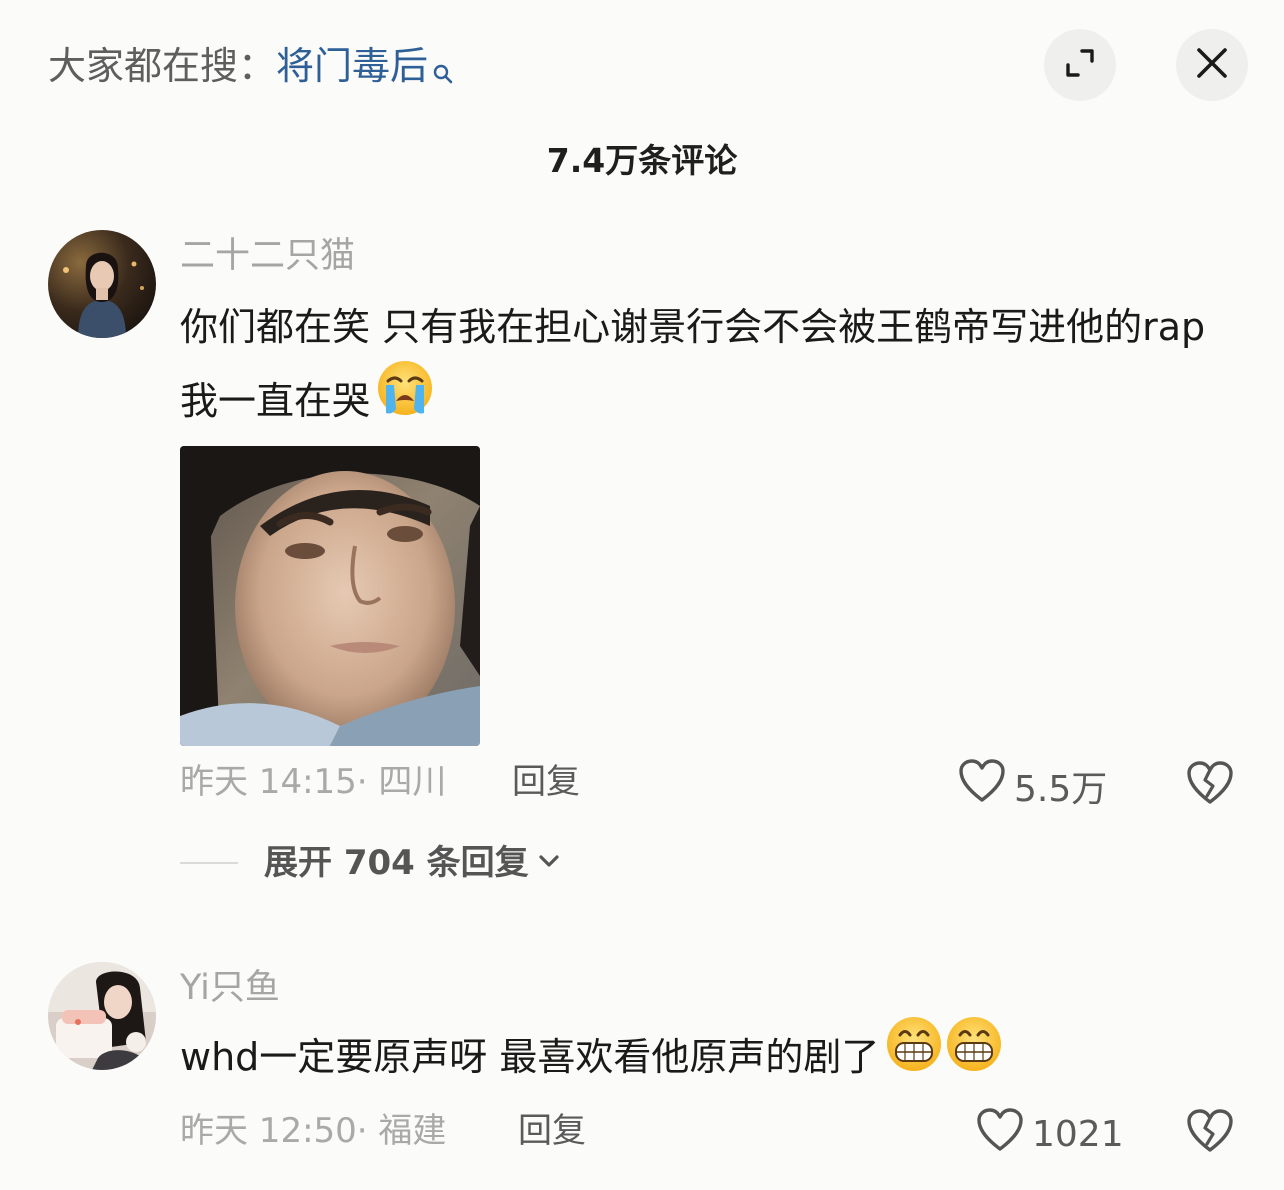  Describe the element at coordinates (642, 160) in the screenshot. I see `comment-count-title: 7.4万条评论` at that location.